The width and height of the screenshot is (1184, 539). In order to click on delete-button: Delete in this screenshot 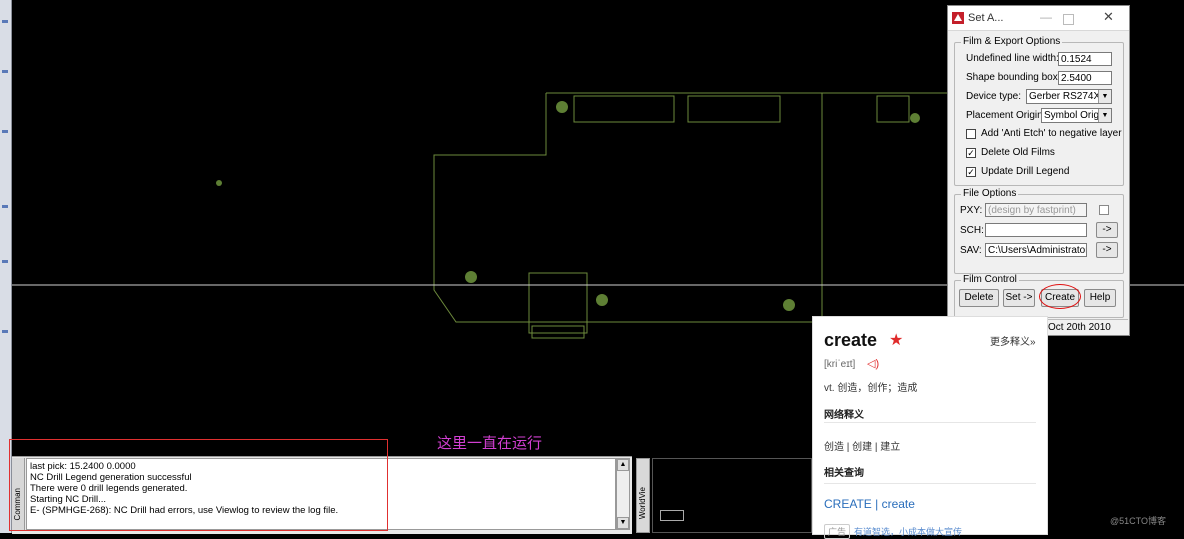, I will do `click(979, 298)`.